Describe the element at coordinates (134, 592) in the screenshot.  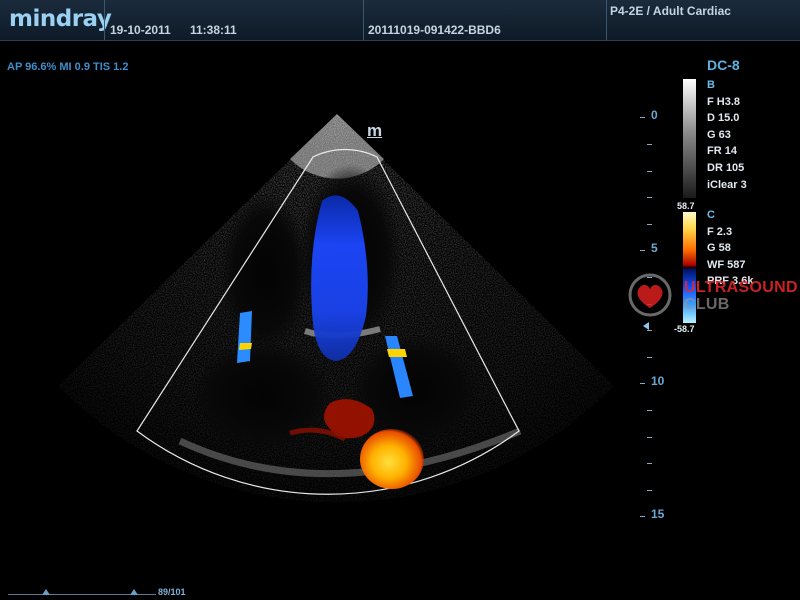
I see `cine-end-marker-icon` at that location.